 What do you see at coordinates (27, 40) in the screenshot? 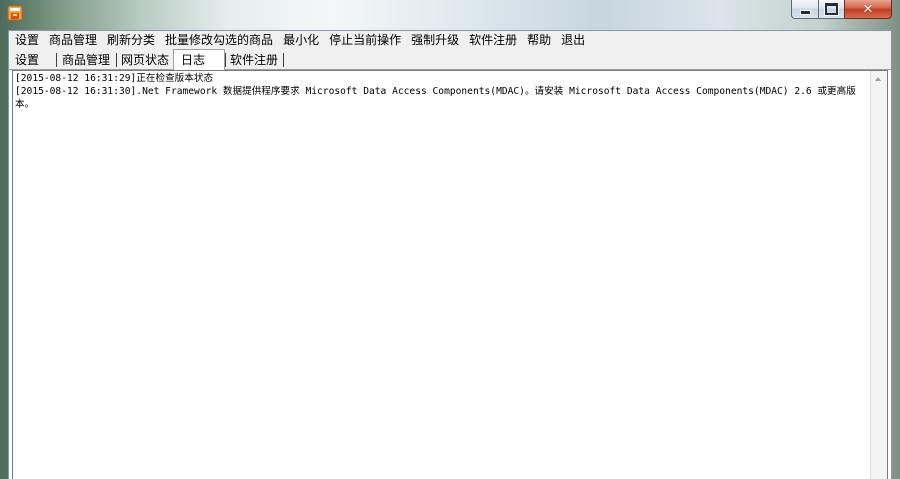
I see `menu-item-settings: 设置` at bounding box center [27, 40].